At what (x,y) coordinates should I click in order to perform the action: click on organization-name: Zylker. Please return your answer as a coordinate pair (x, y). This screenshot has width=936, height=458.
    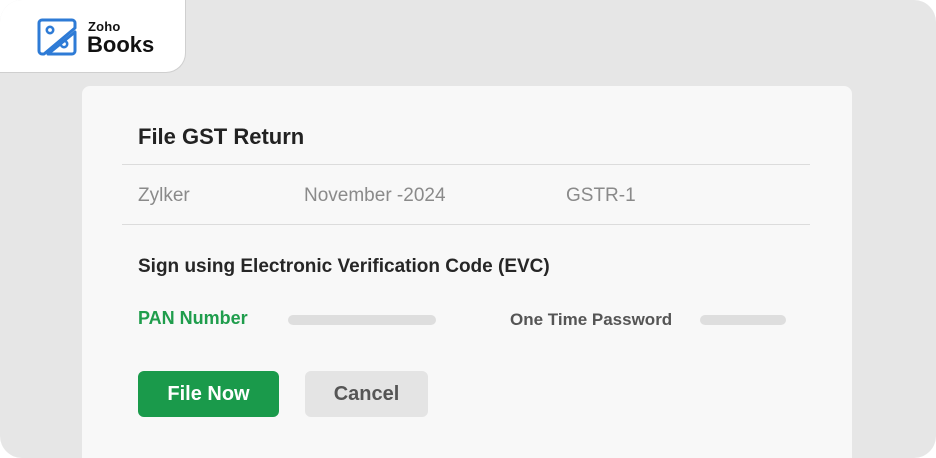
    Looking at the image, I should click on (164, 195).